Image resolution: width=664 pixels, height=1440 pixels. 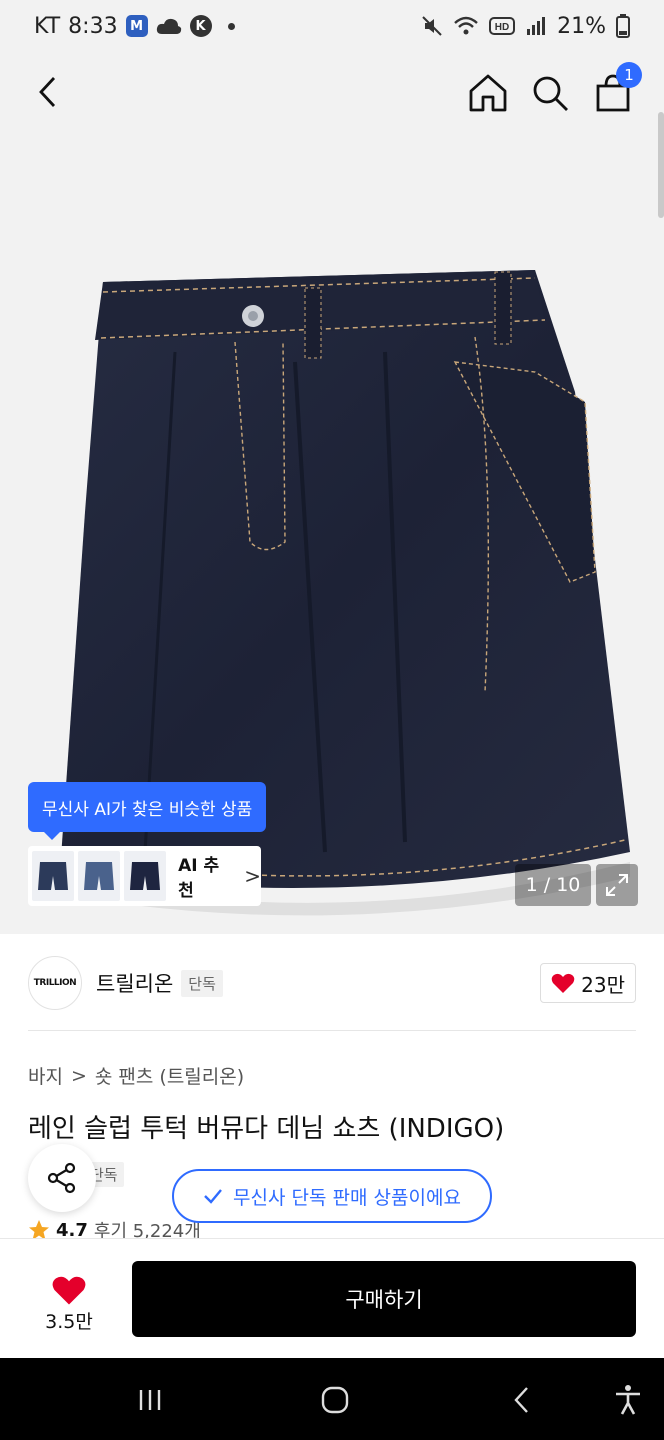 I want to click on cart-button: 1, so click(x=616, y=89).